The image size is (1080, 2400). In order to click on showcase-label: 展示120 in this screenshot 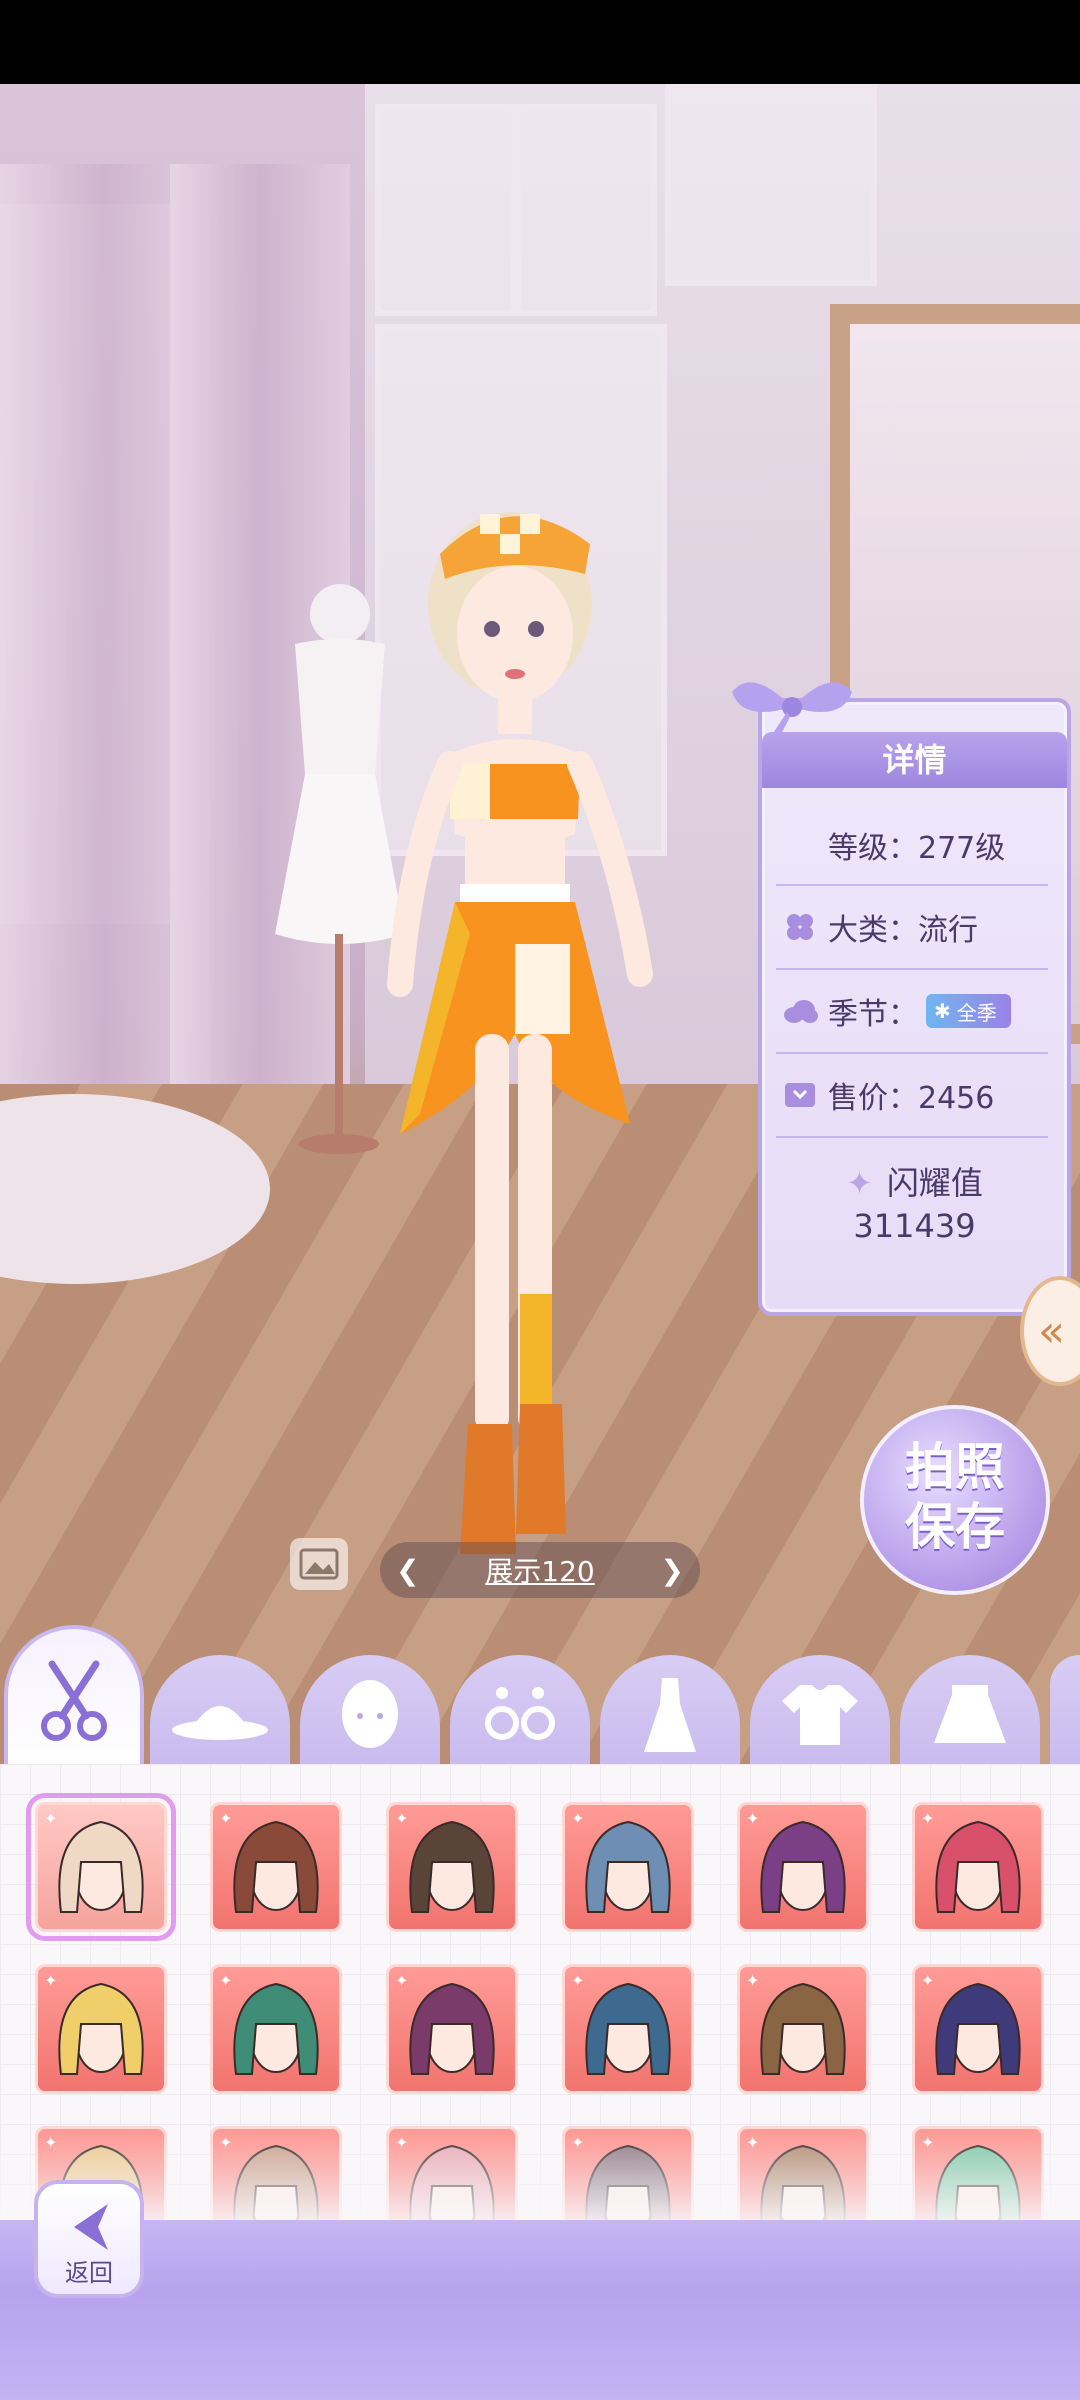, I will do `click(539, 1570)`.